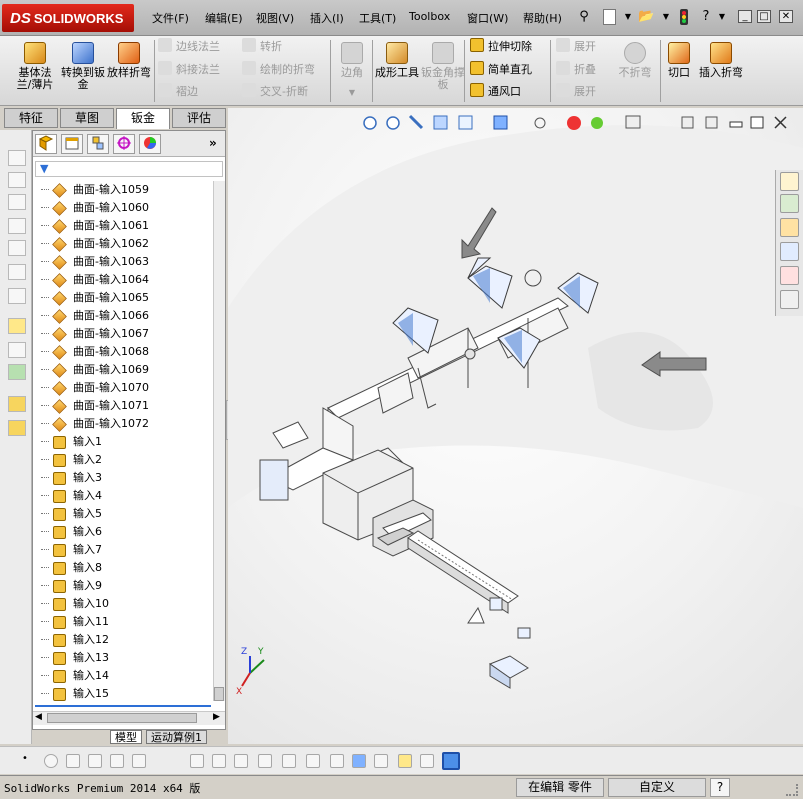 The width and height of the screenshot is (803, 799). What do you see at coordinates (122, 388) in the screenshot?
I see `tree-item: 曲面-输入1070` at bounding box center [122, 388].